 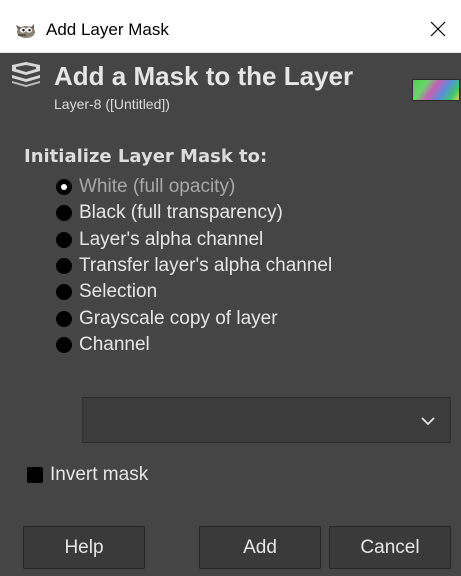 I want to click on radio-transfer-alpha-channel: Transfer layer's alpha channel, so click(x=256, y=266).